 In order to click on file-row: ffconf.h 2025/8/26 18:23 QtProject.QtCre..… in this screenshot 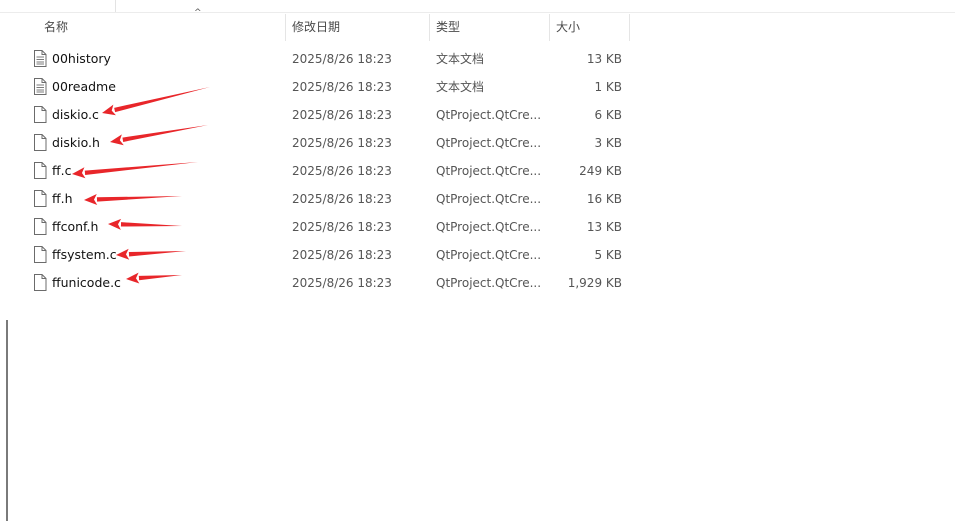, I will do `click(320, 227)`.